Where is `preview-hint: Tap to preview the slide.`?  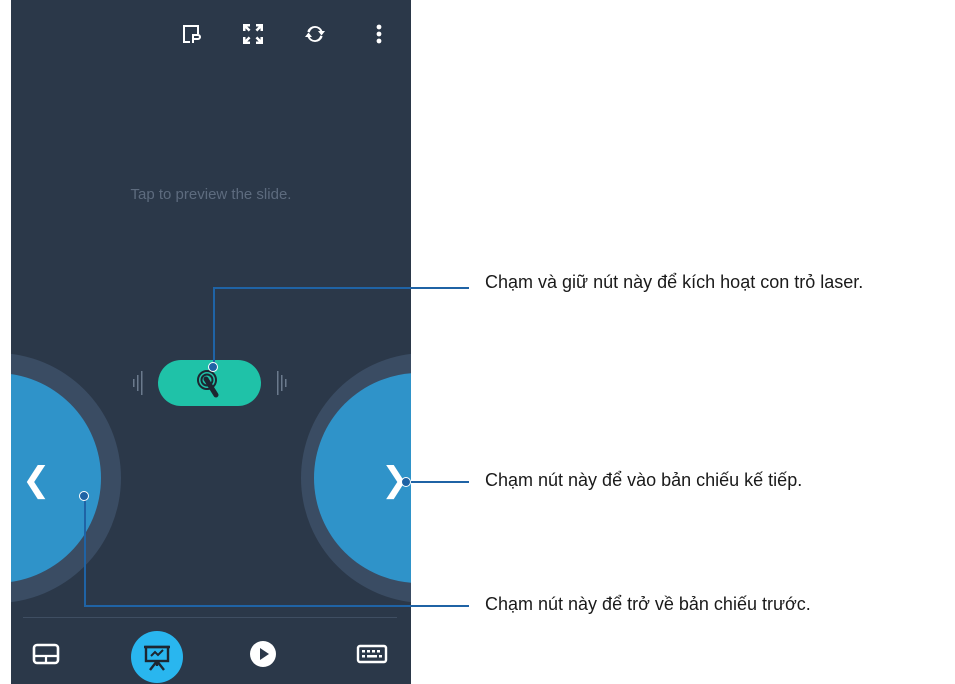
preview-hint: Tap to preview the slide. is located at coordinates (211, 194).